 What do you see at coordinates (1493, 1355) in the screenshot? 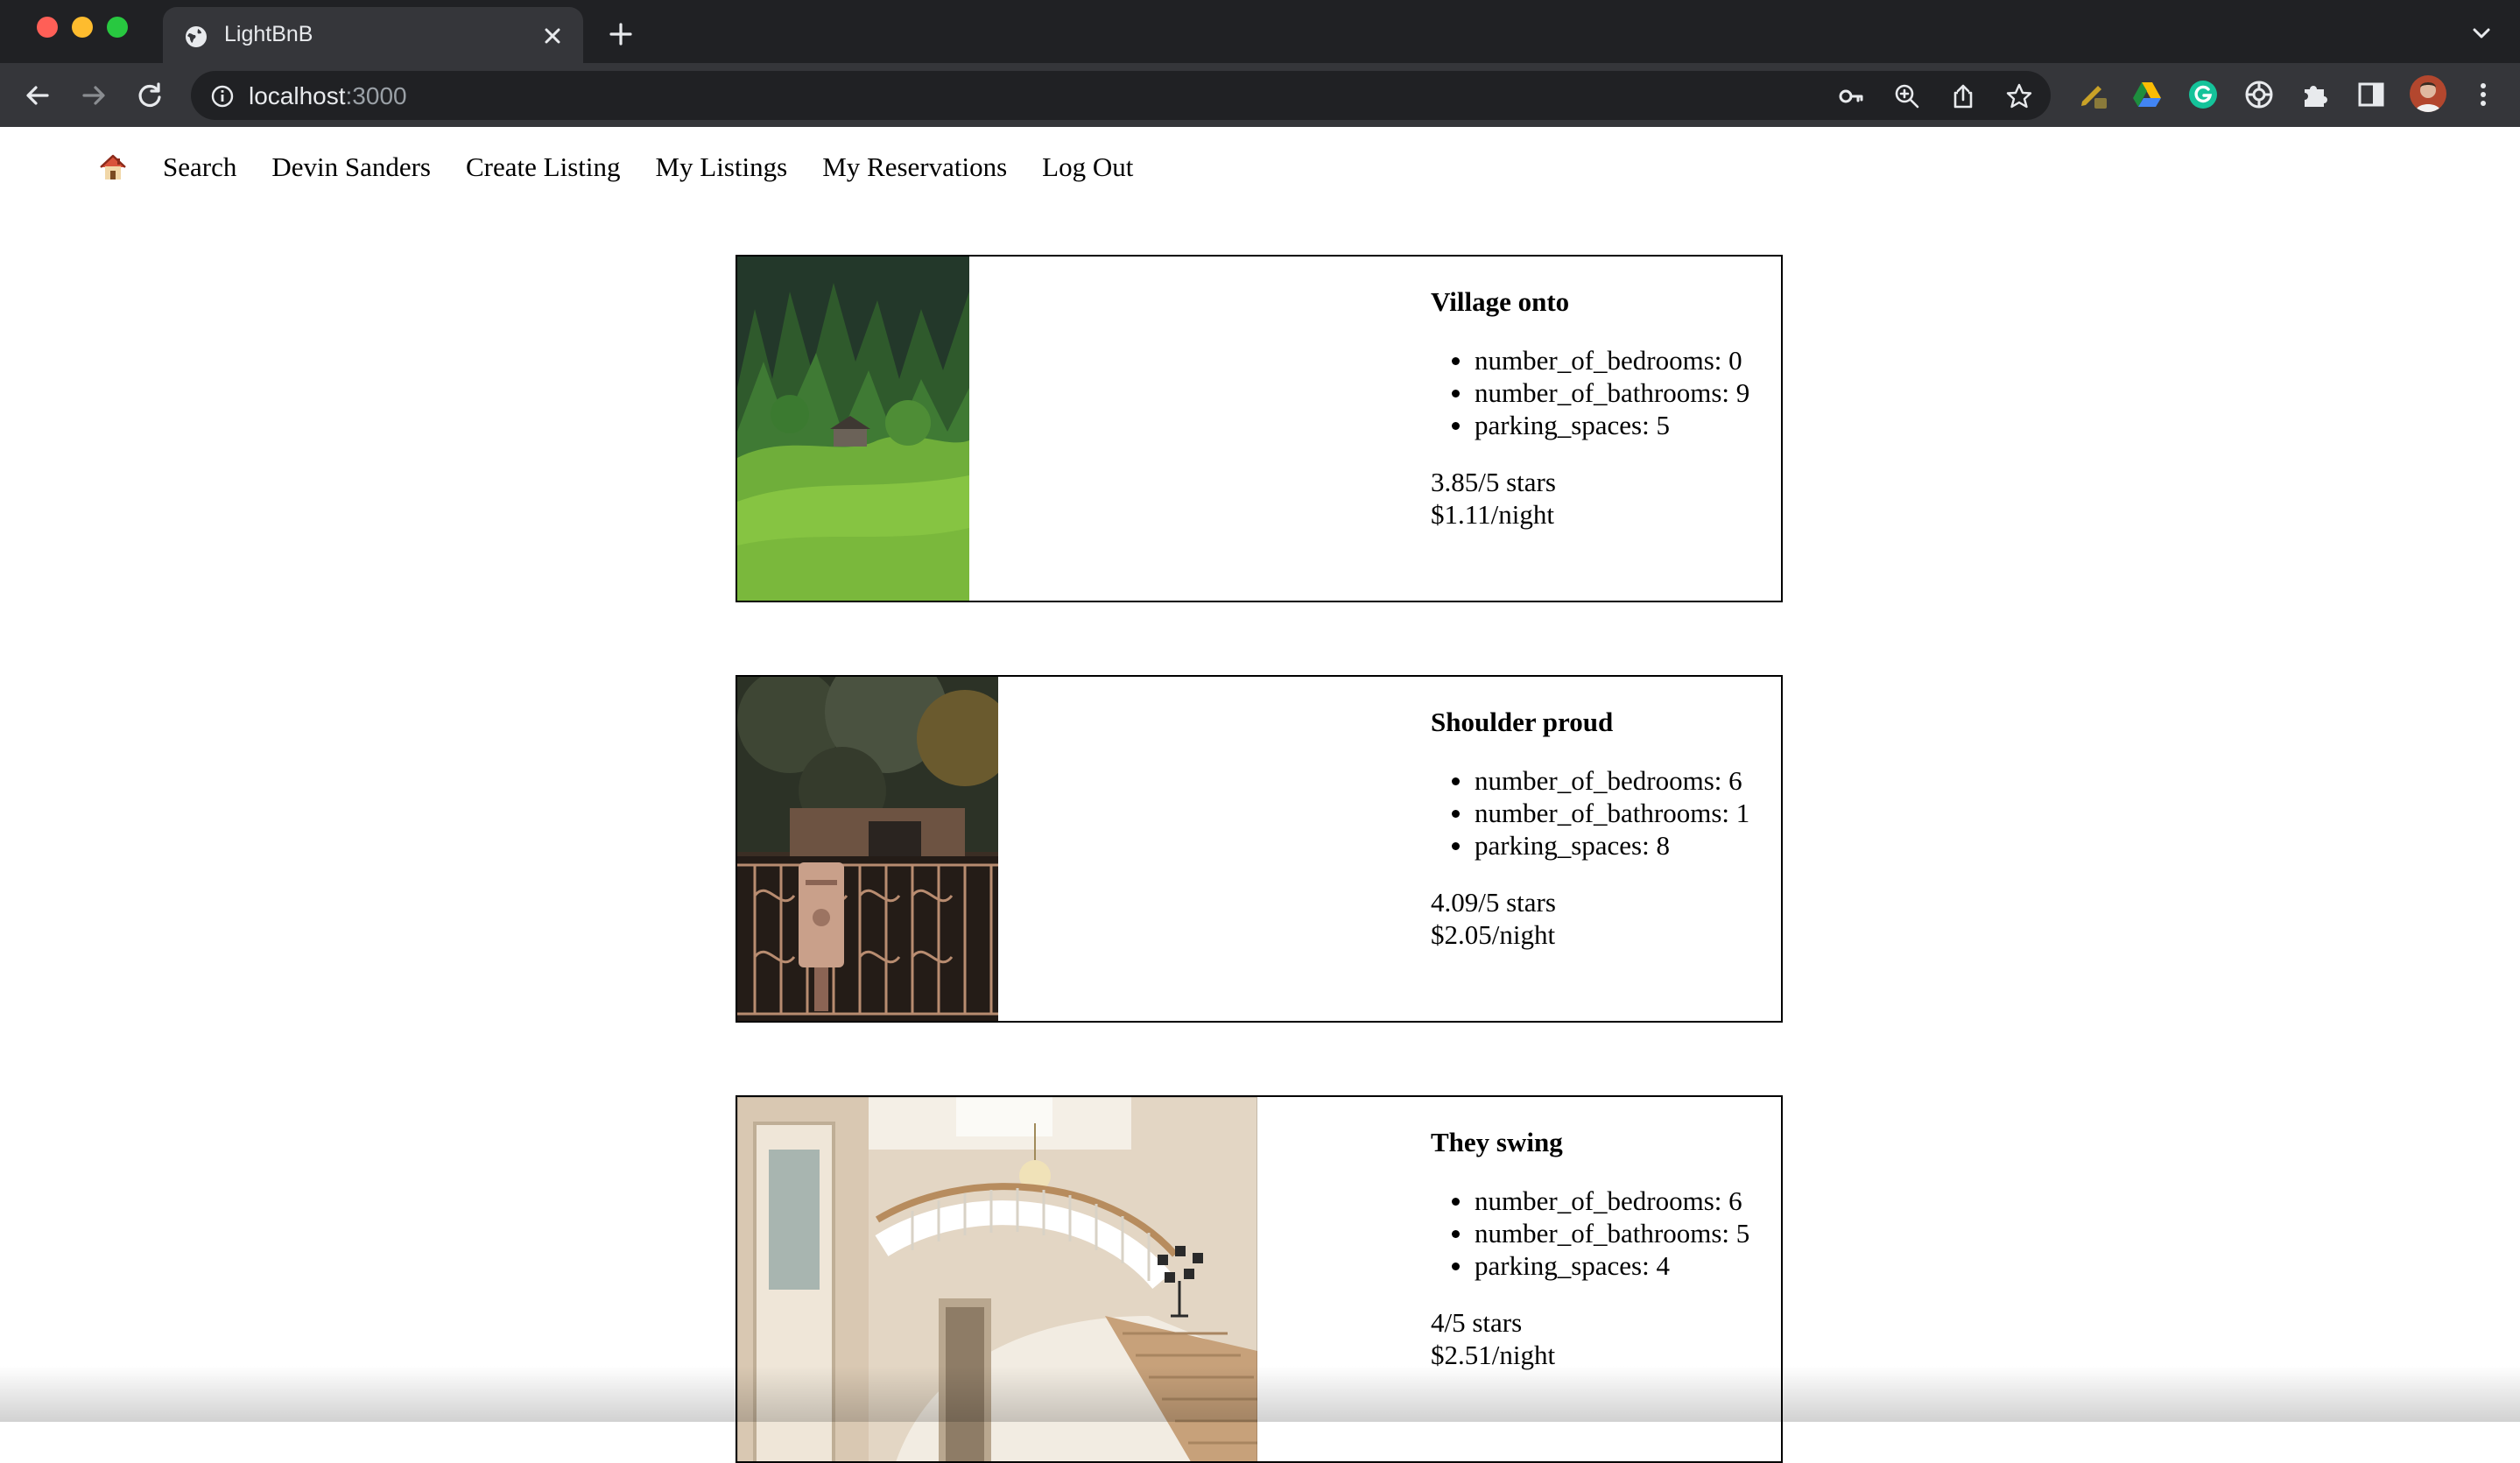
I see `listing-price: $2.51/night` at bounding box center [1493, 1355].